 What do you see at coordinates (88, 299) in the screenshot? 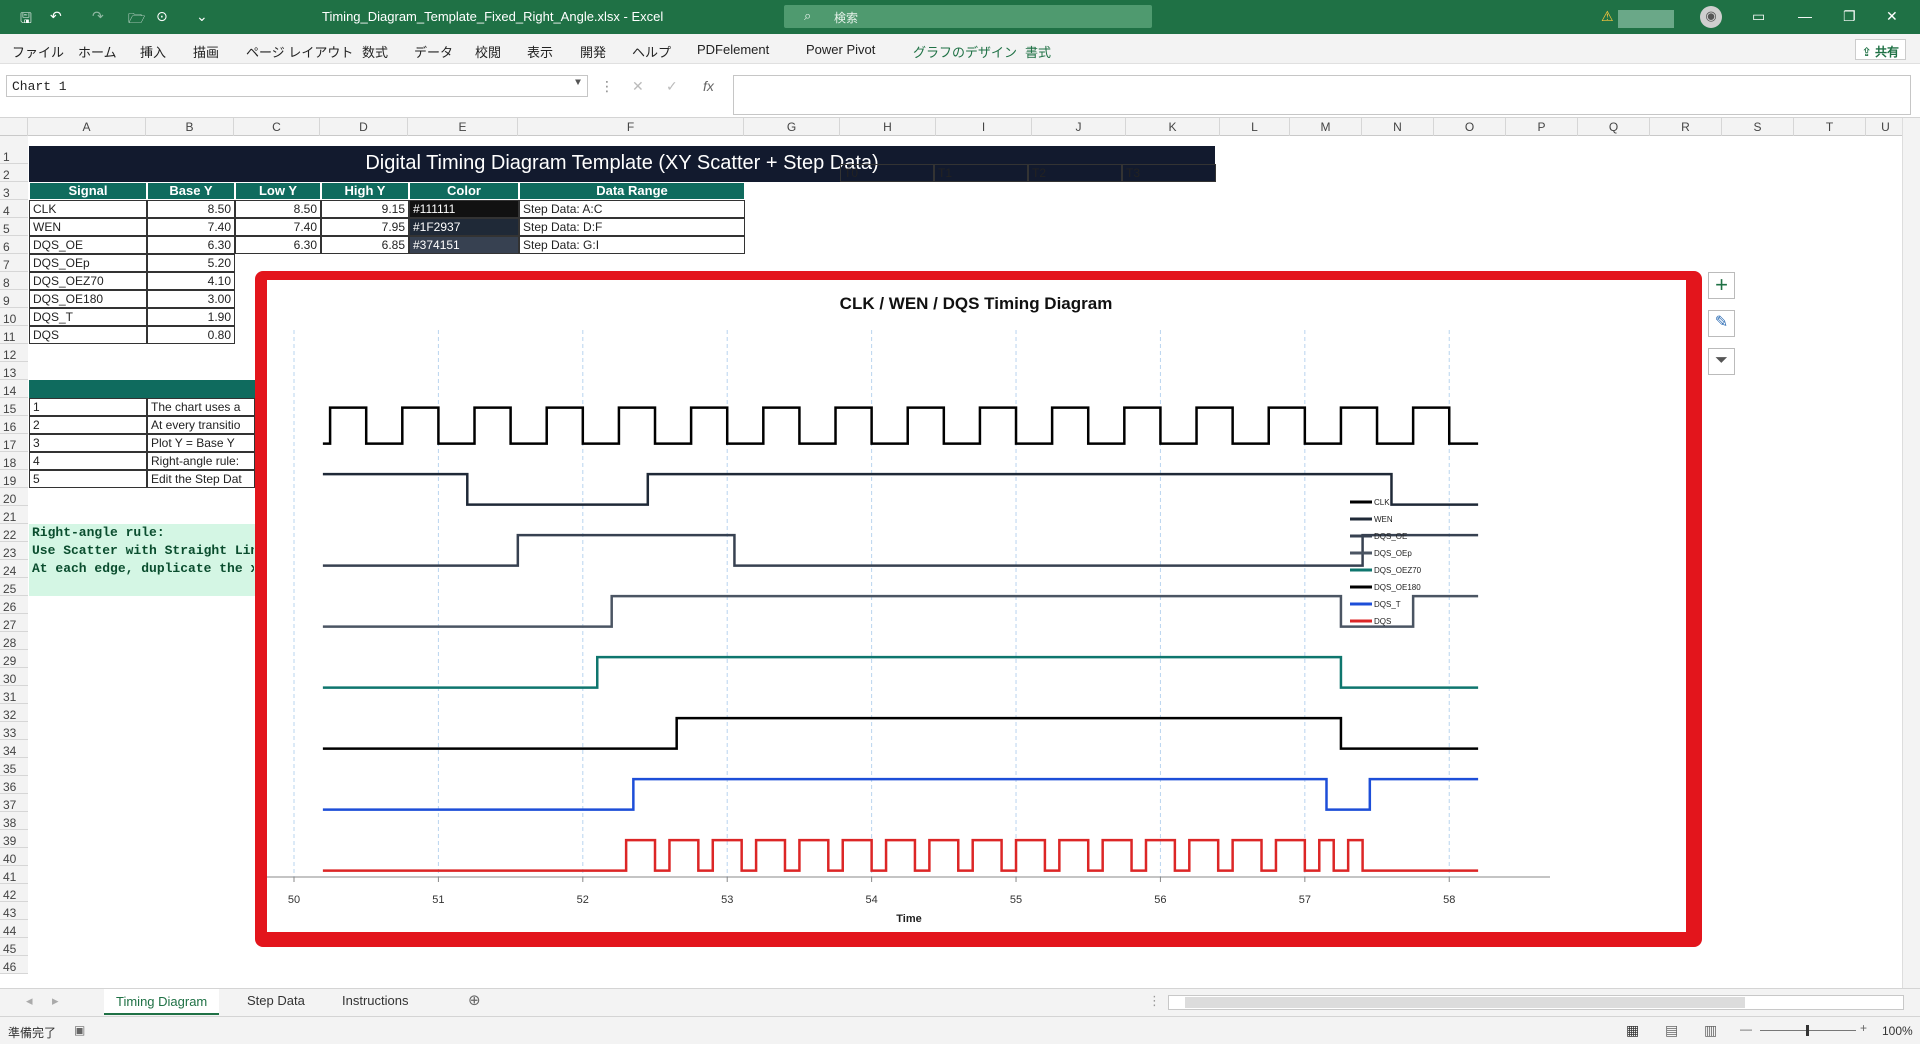
I see `table-cell: DQS_OE180` at bounding box center [88, 299].